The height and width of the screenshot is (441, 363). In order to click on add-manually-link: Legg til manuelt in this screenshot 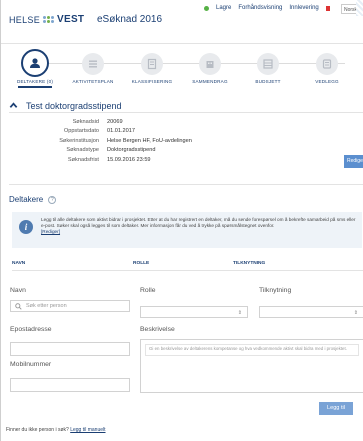, I will do `click(87, 430)`.